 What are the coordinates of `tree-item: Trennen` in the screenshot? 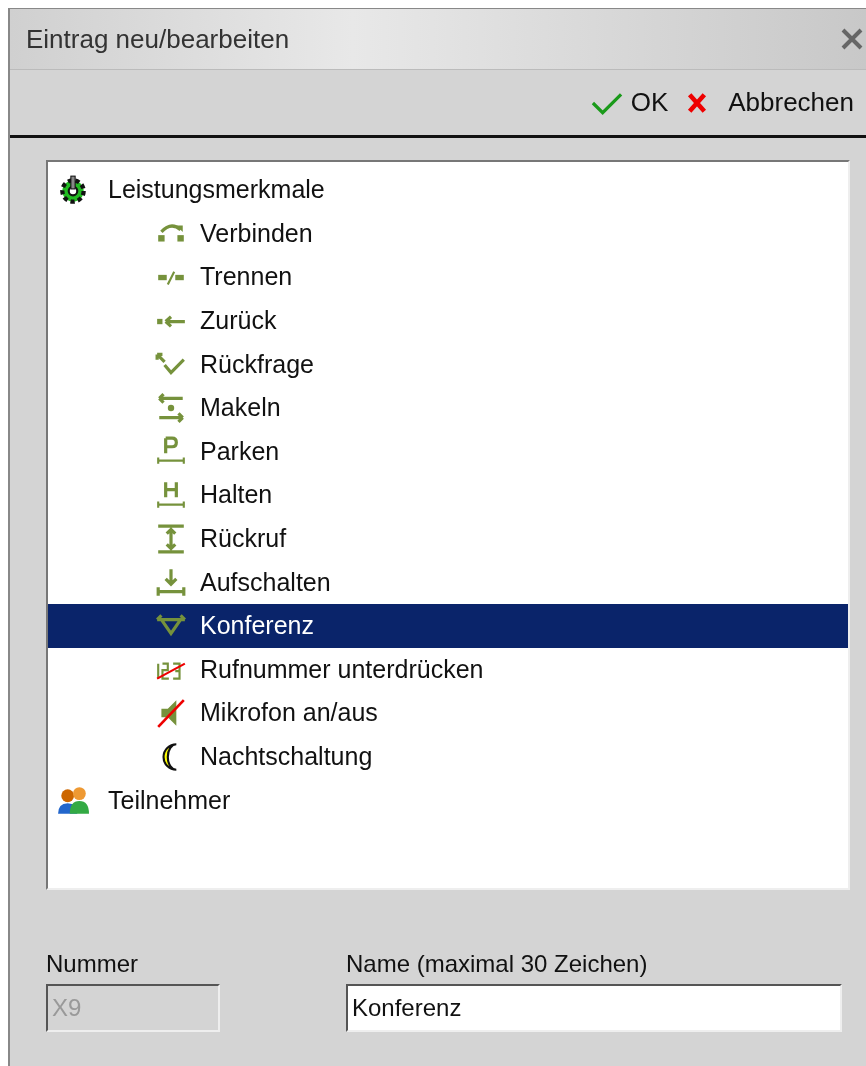 It's located at (448, 277).